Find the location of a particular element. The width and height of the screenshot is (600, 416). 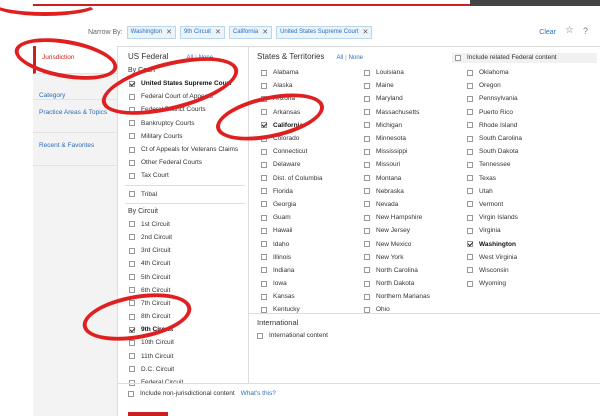

checkbox-d-c-circuit: D.C. Circuit is located at coordinates (185, 369).